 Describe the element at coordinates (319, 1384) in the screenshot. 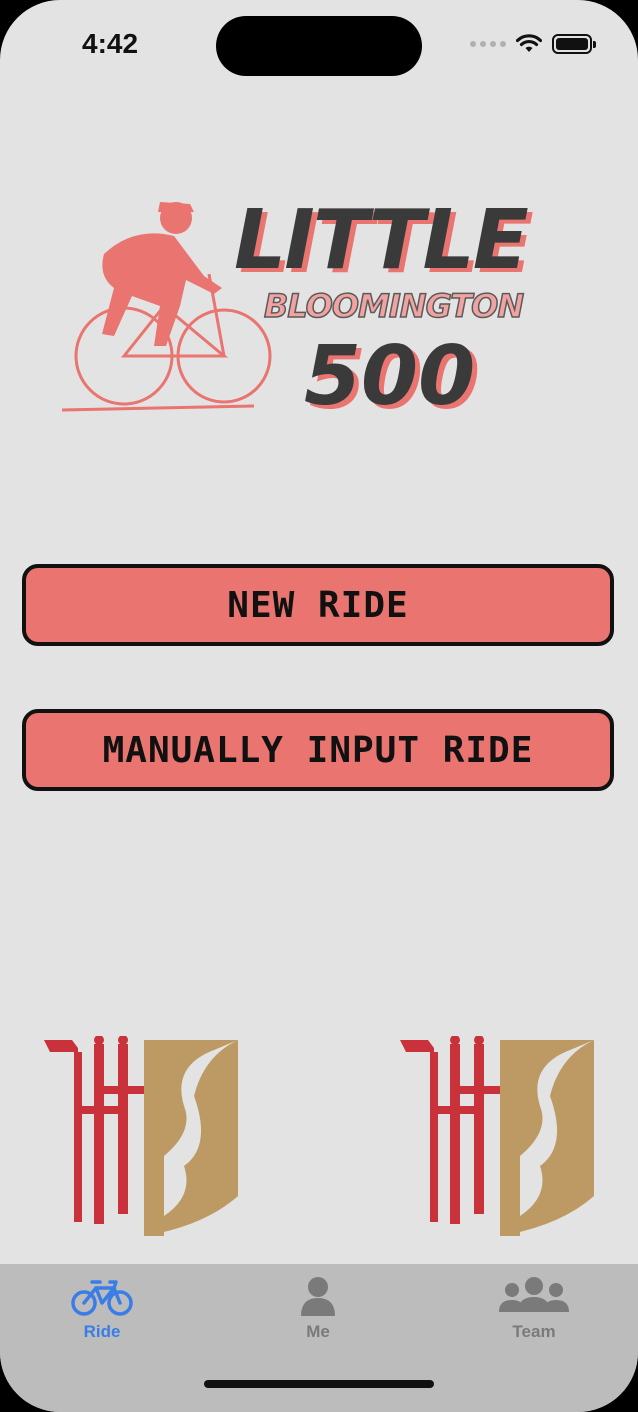

I see `home-indicator` at that location.